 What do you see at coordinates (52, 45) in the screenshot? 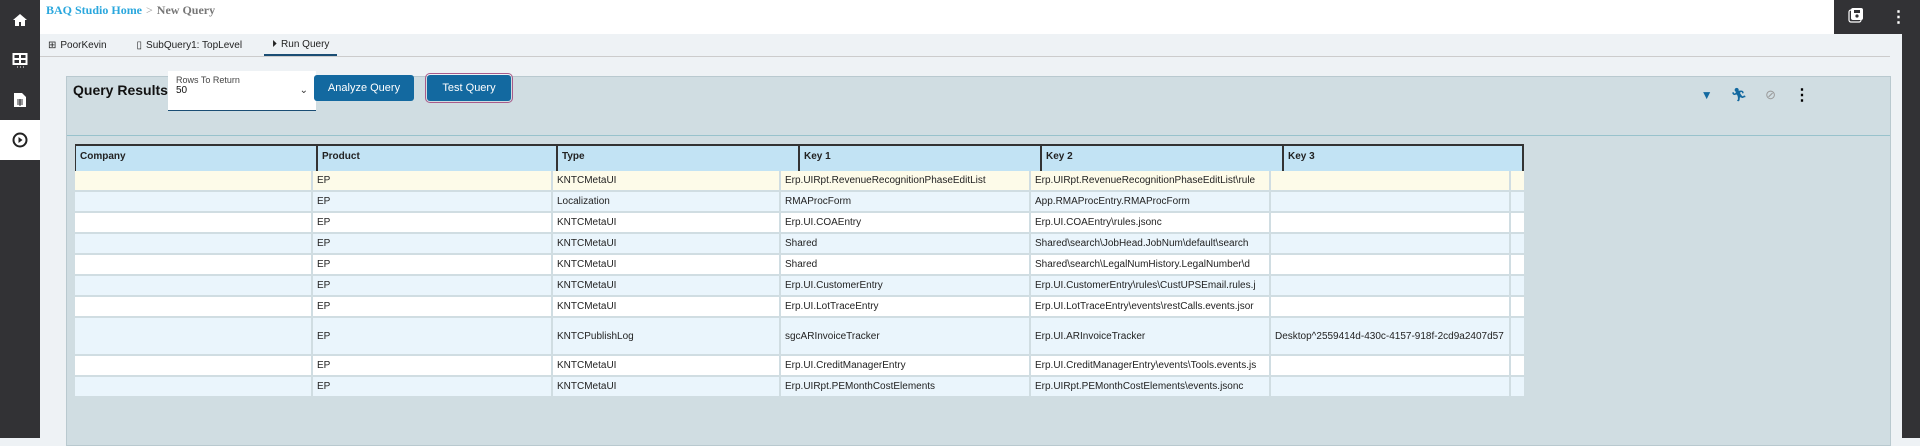
I see `table-icon: ⊞` at bounding box center [52, 45].